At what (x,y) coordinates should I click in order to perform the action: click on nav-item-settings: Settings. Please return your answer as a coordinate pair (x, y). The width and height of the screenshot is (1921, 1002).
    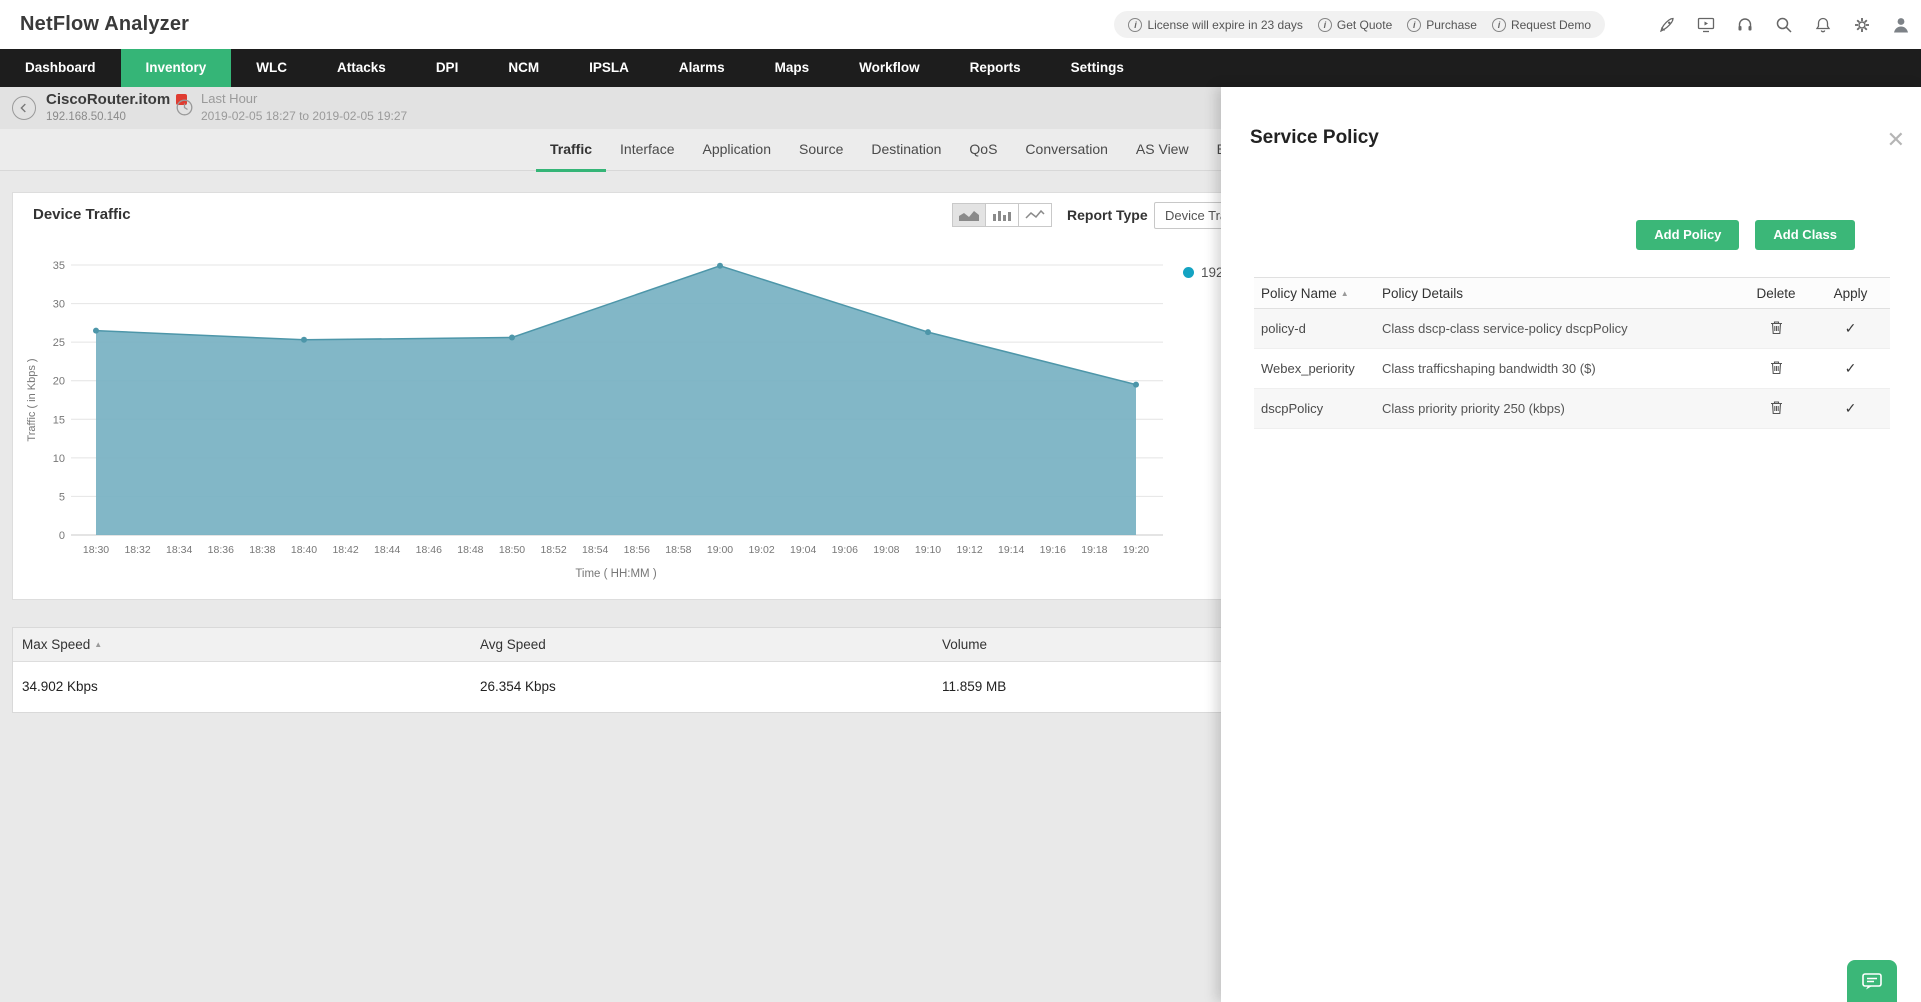
    Looking at the image, I should click on (1097, 68).